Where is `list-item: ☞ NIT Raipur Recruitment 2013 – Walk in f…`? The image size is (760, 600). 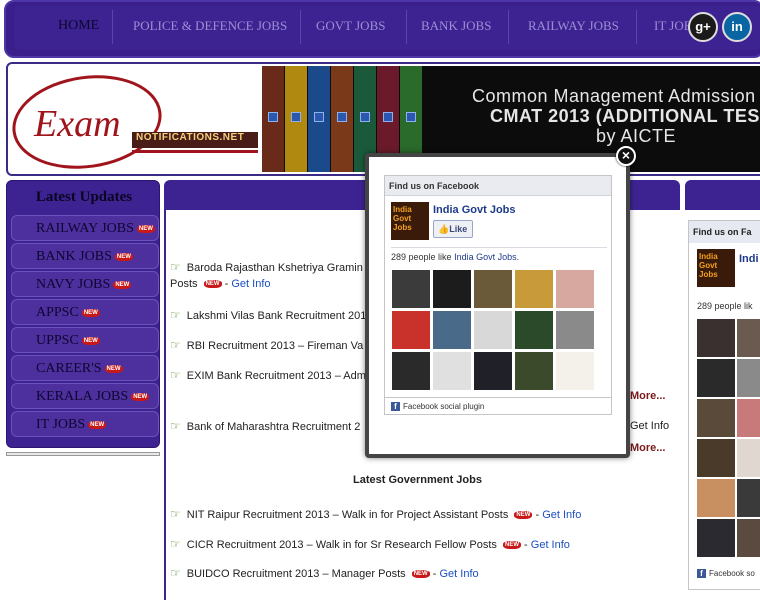
list-item: ☞ NIT Raipur Recruitment 2013 – Walk in f… is located at coordinates (375, 514).